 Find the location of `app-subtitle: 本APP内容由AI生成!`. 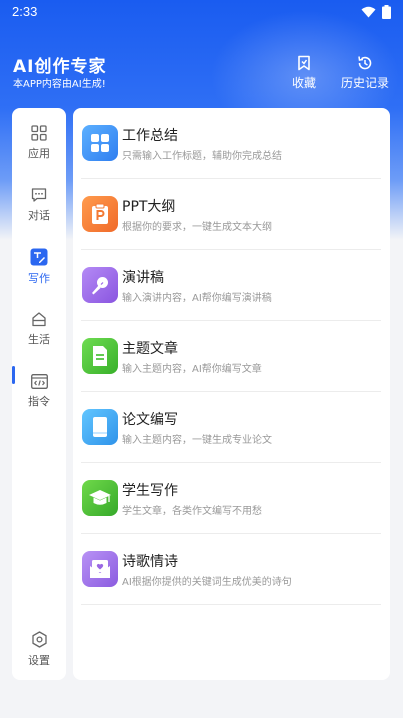

app-subtitle: 本APP内容由AI生成! is located at coordinates (59, 84).